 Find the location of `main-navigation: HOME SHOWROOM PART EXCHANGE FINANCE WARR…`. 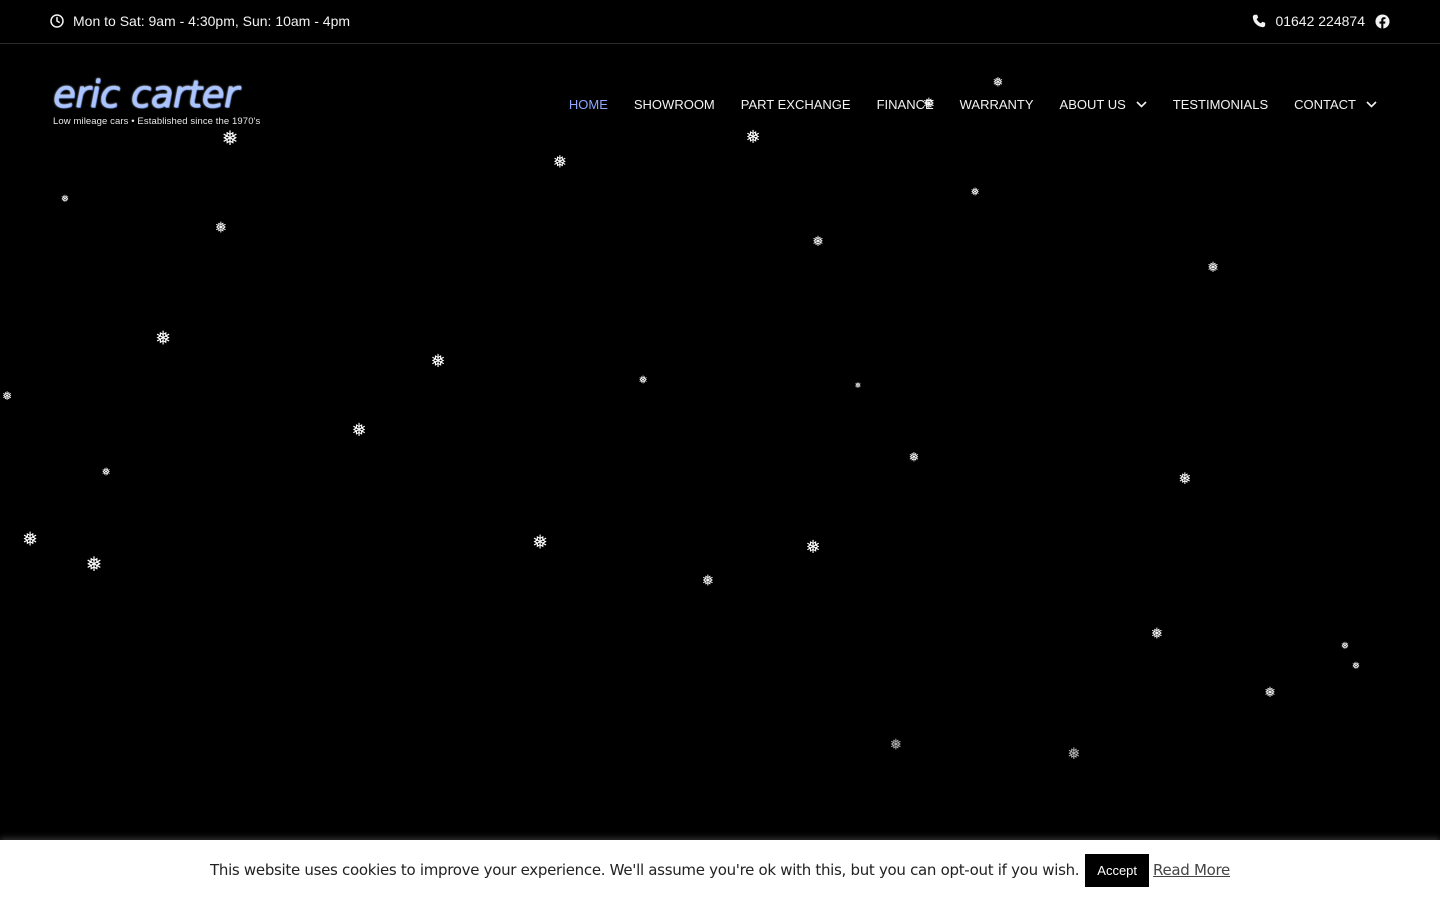

main-navigation: HOME SHOWROOM PART EXCHANGE FINANCE WARR… is located at coordinates (973, 104).